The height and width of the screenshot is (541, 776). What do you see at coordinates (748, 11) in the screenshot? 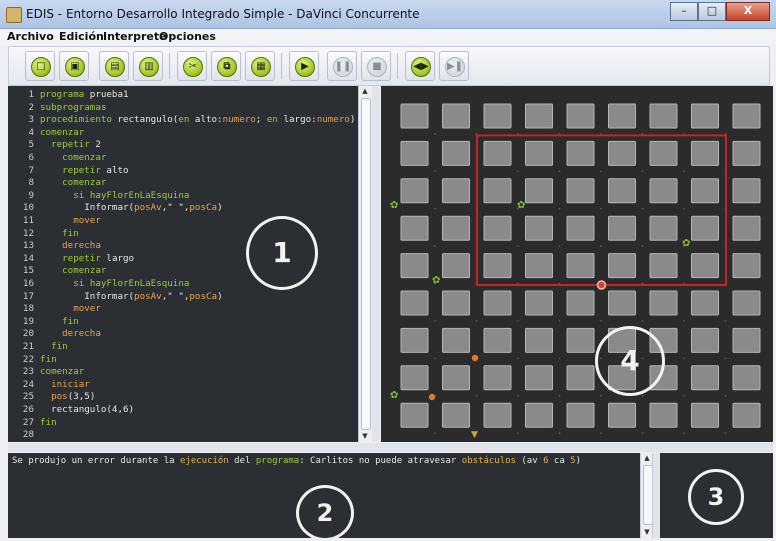
I see `close-button: X` at bounding box center [748, 11].